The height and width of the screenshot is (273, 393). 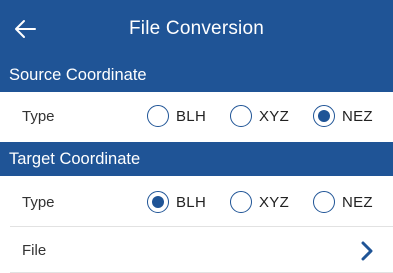 I want to click on file-label: File, so click(x=34, y=250).